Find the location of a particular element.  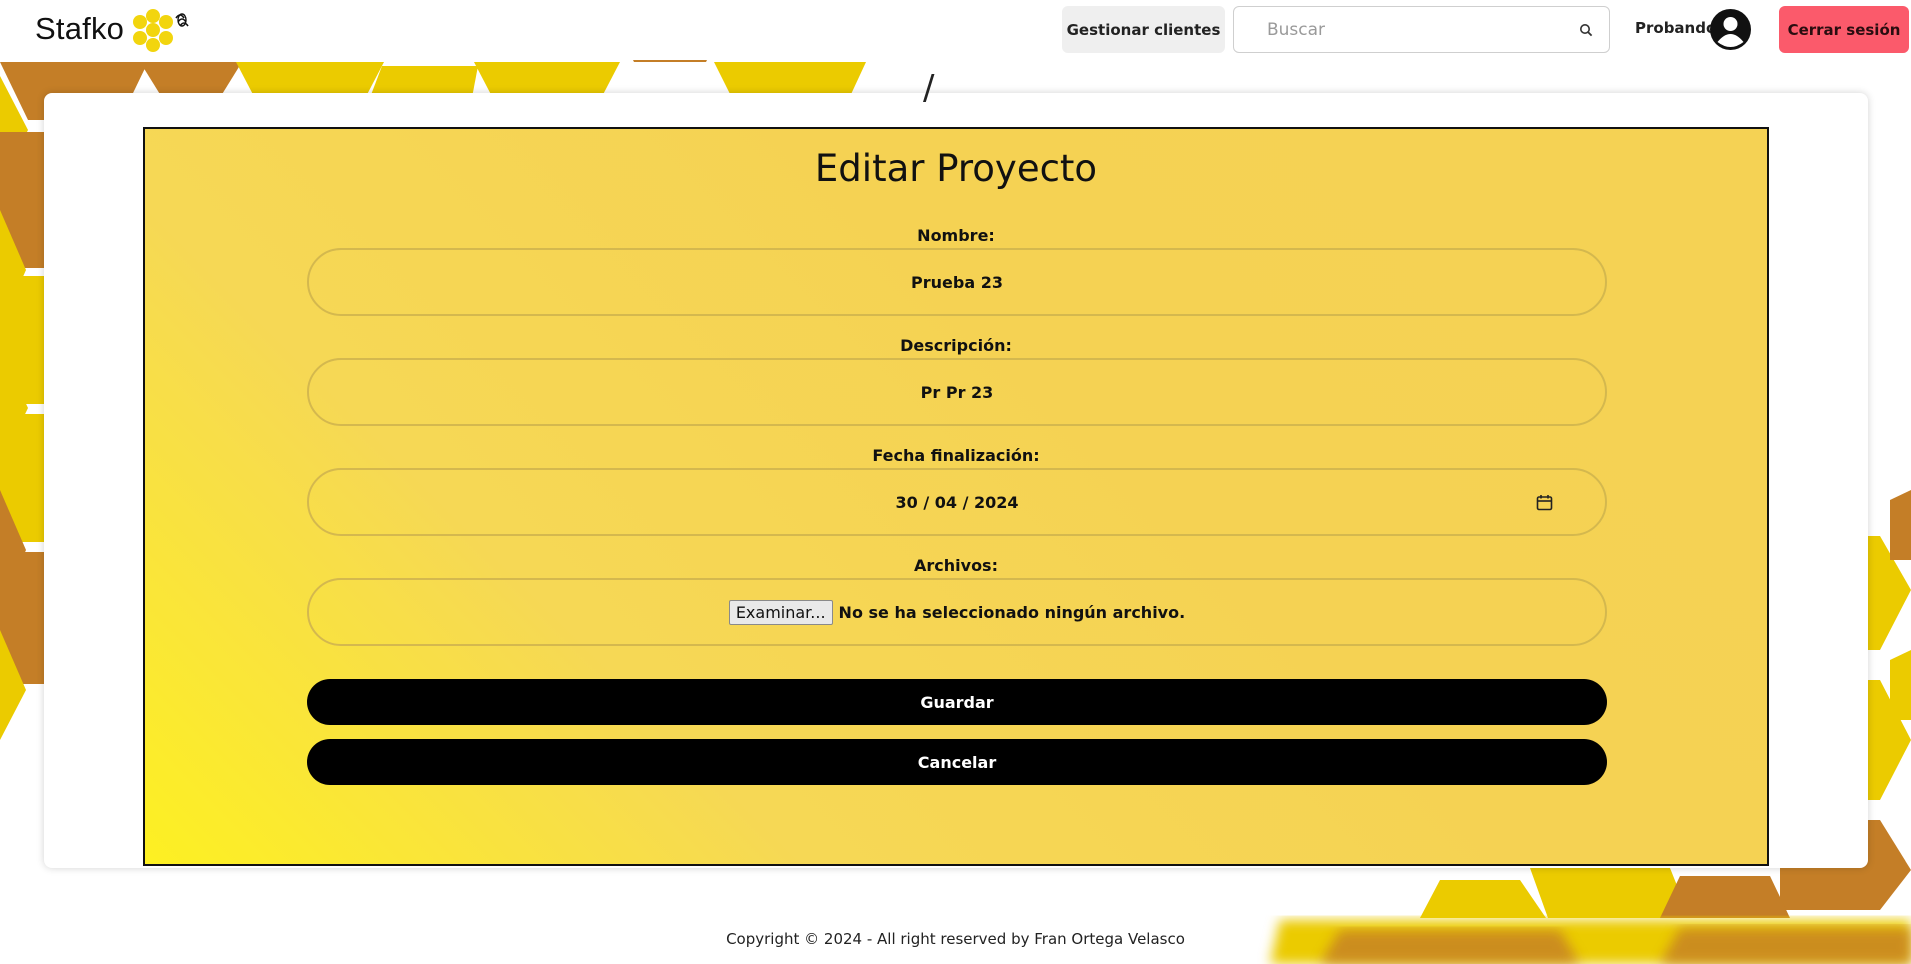

search-box is located at coordinates (1421, 29).